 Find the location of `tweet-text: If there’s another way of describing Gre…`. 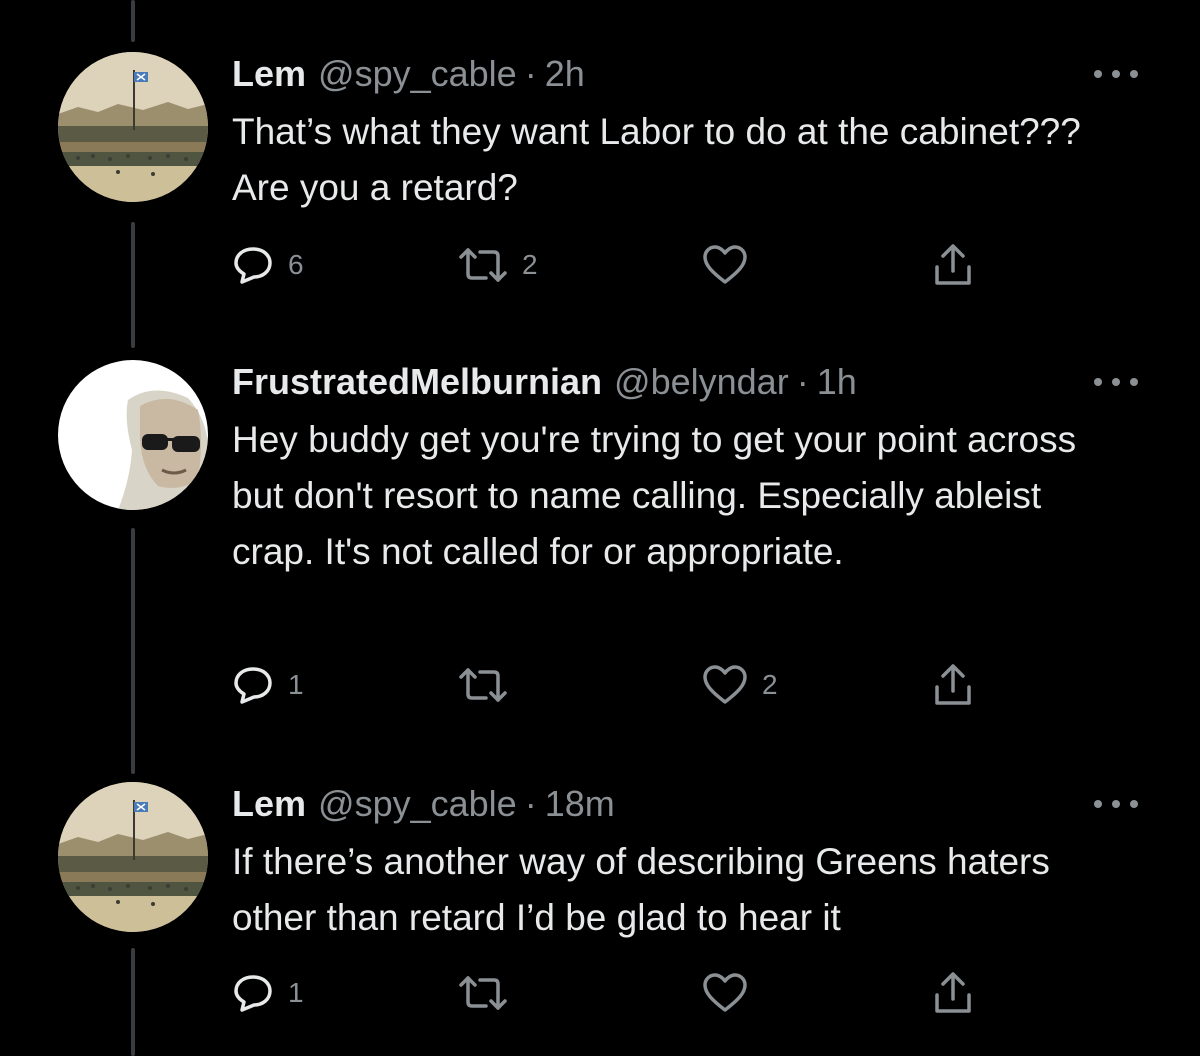

tweet-text: If there’s another way of describing Gre… is located at coordinates (641, 889).